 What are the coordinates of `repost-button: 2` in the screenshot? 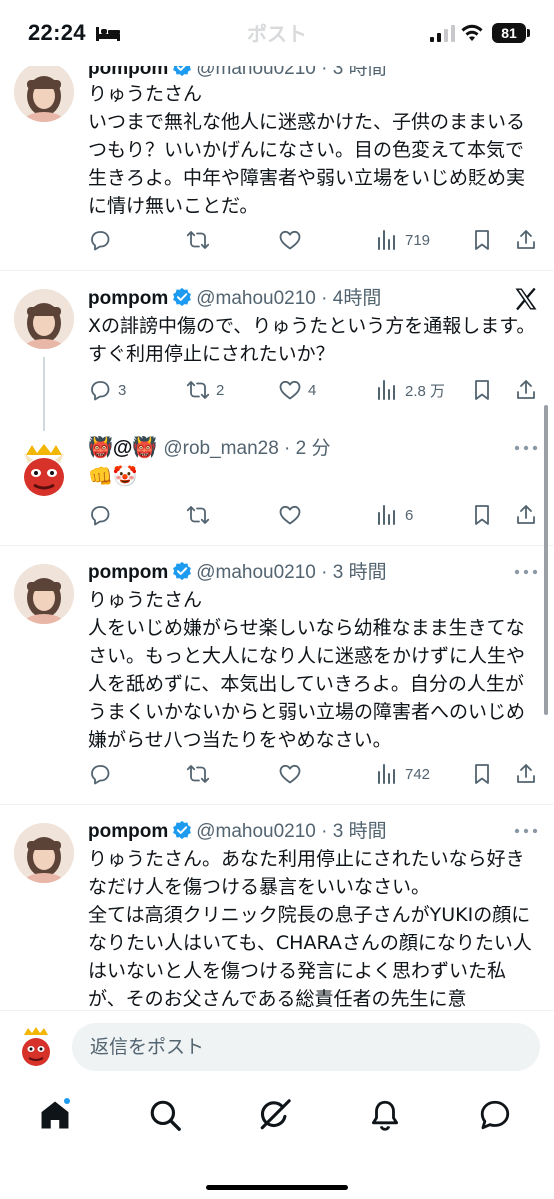 It's located at (205, 390).